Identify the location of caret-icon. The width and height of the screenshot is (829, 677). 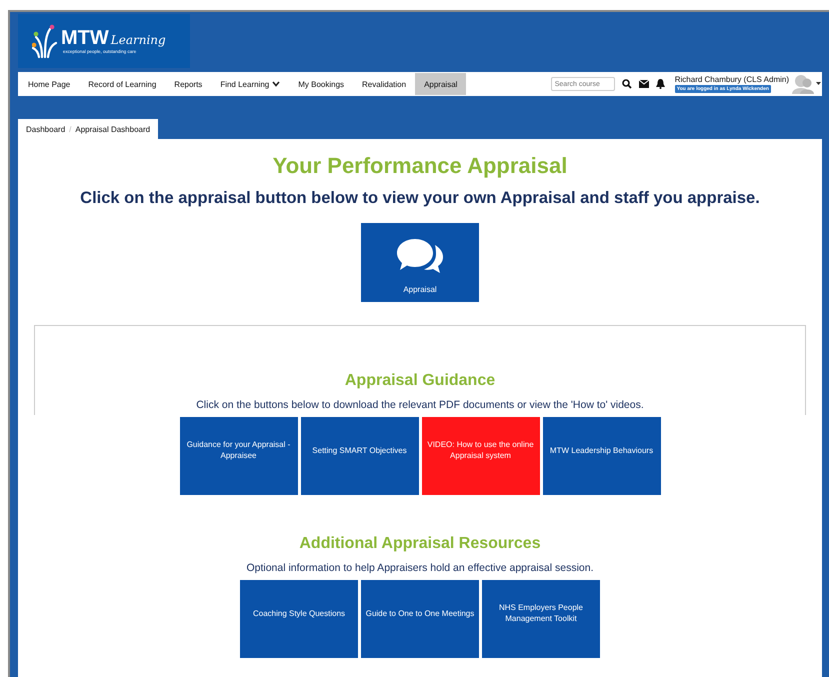
(818, 84).